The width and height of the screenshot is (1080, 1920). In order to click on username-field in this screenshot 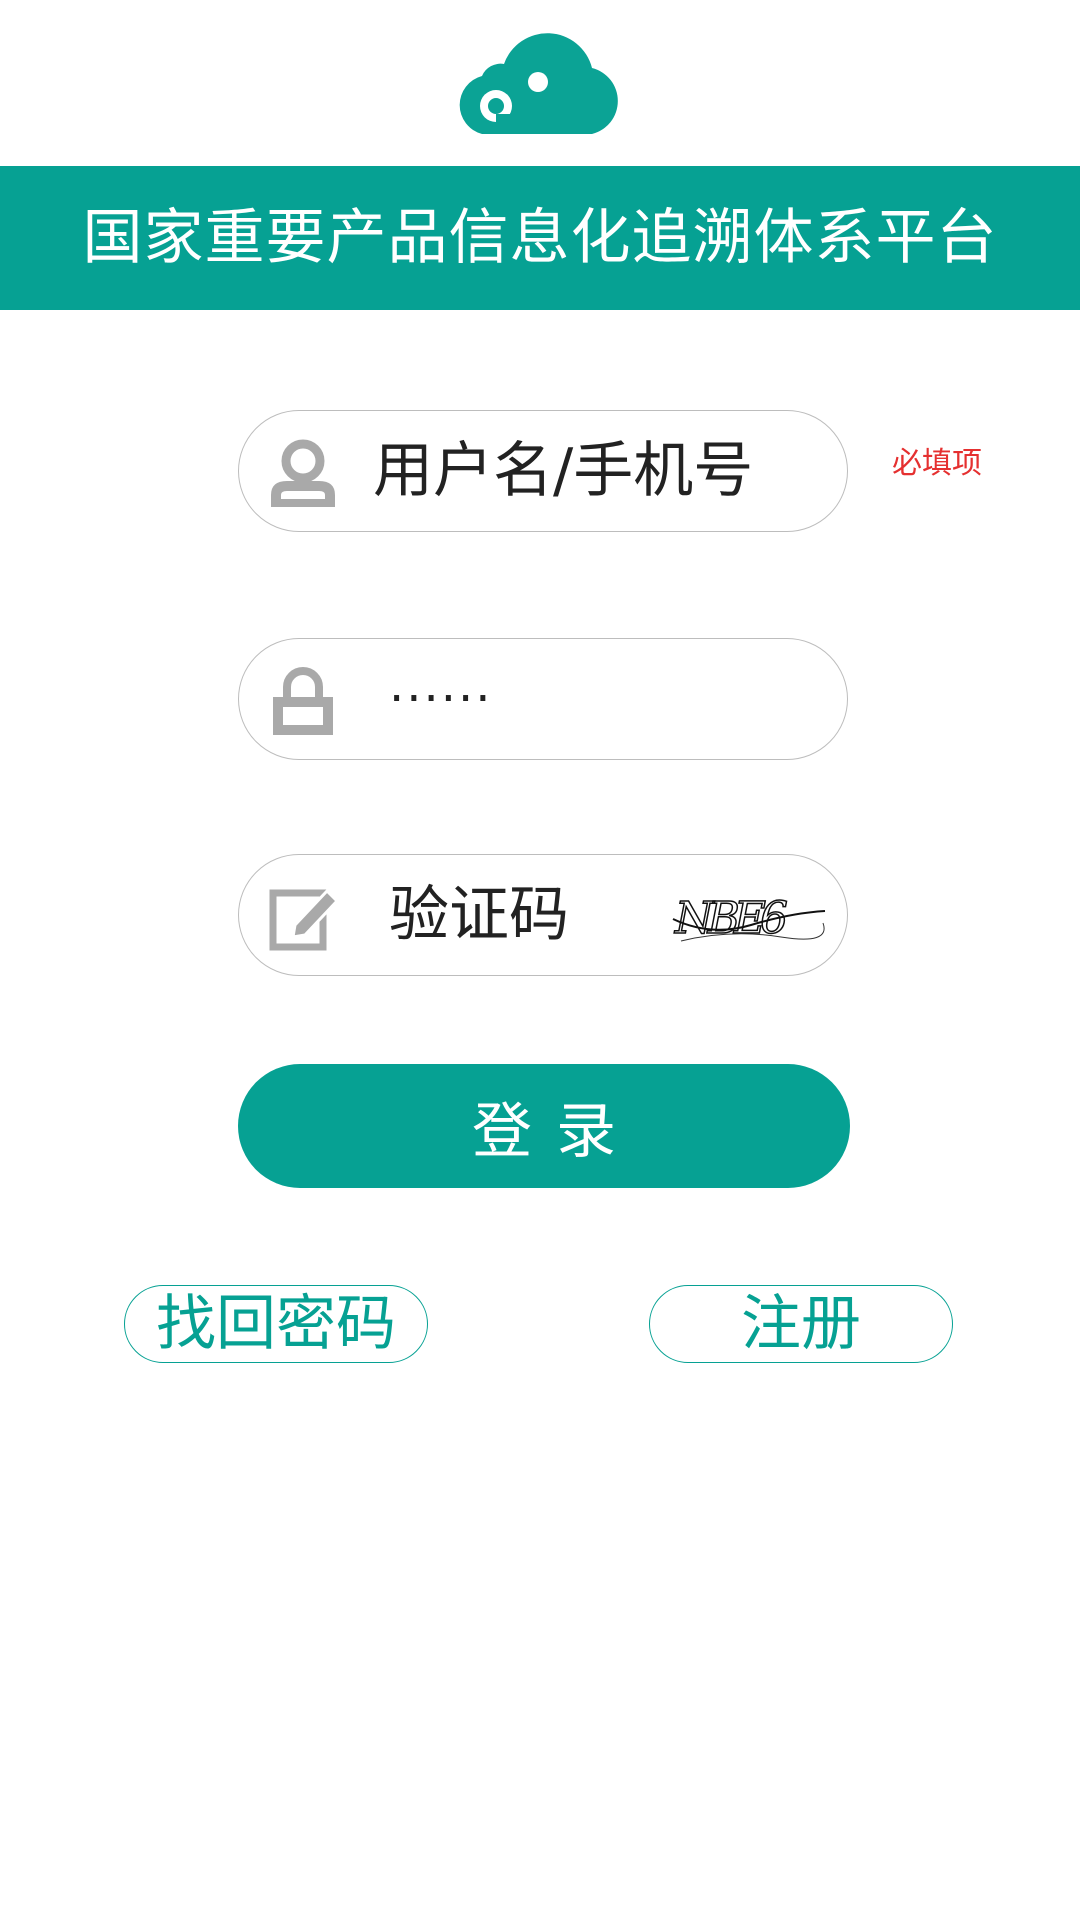, I will do `click(543, 471)`.